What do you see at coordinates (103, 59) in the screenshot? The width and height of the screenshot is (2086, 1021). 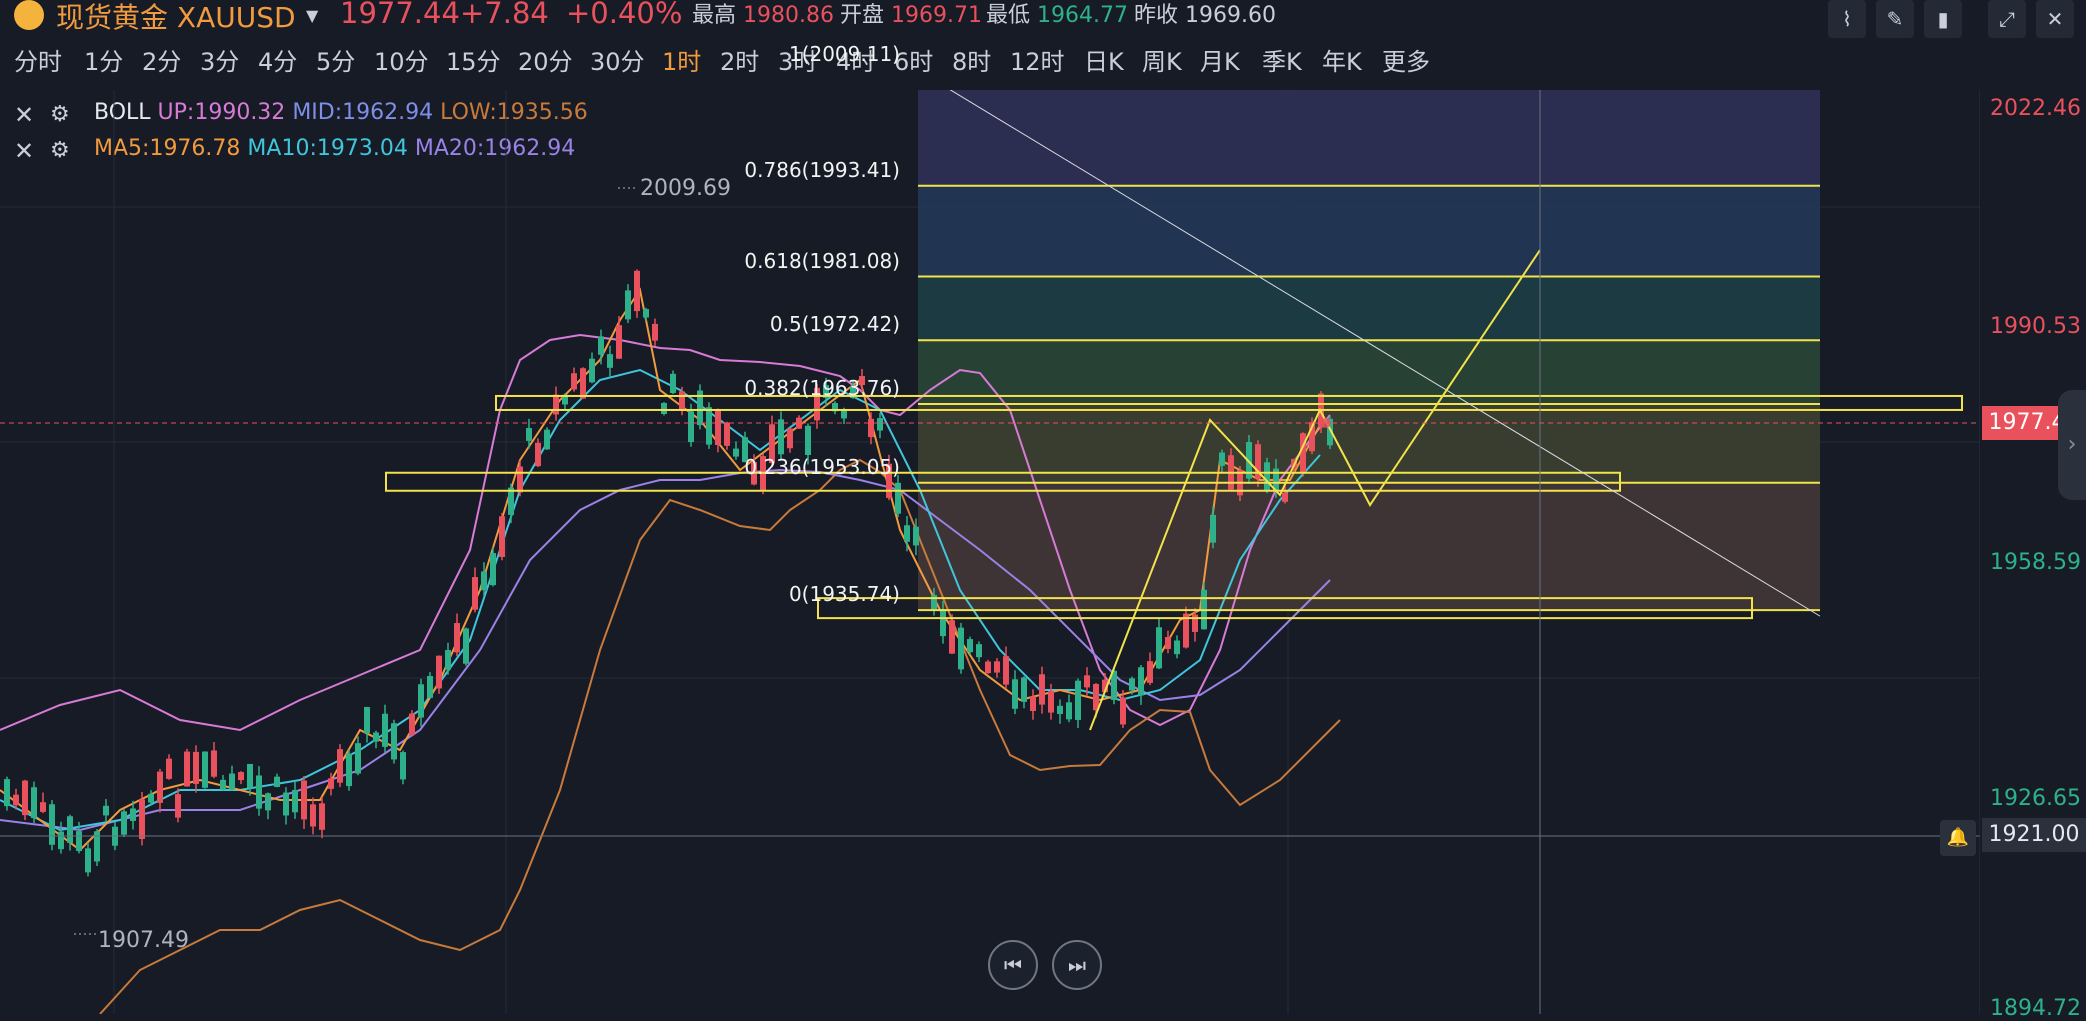 I see `period-tab-1: 1分` at bounding box center [103, 59].